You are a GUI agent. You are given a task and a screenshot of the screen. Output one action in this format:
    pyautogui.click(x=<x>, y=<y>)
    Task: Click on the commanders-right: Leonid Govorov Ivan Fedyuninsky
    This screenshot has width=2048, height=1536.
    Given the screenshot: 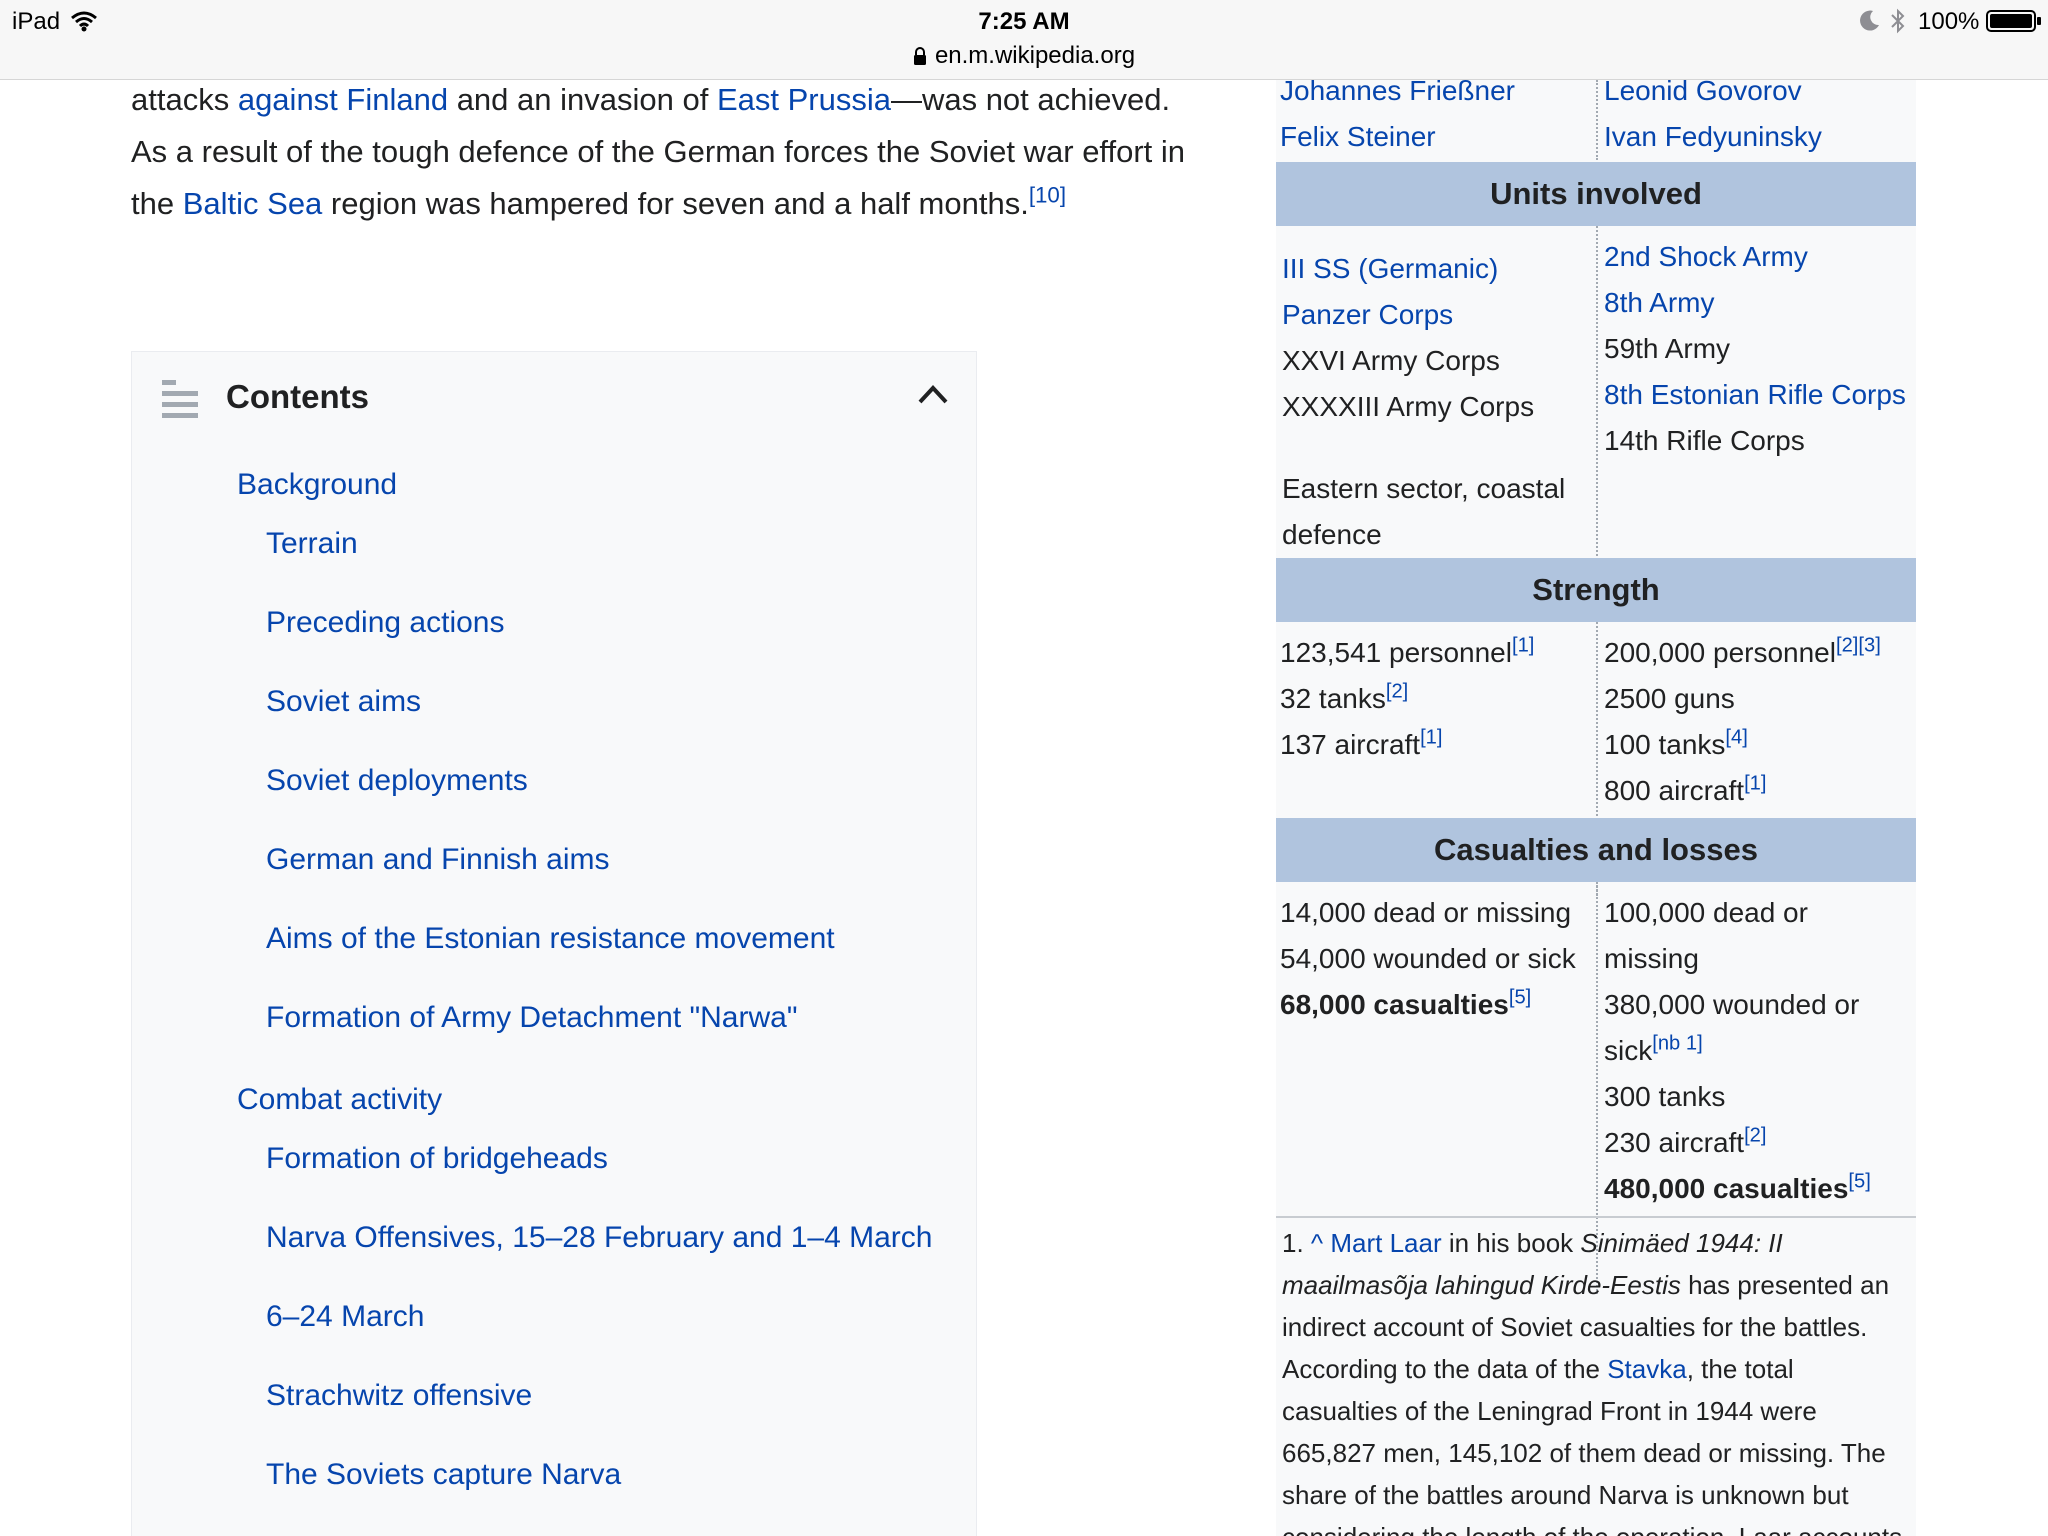 What is the action you would take?
    pyautogui.click(x=1713, y=114)
    